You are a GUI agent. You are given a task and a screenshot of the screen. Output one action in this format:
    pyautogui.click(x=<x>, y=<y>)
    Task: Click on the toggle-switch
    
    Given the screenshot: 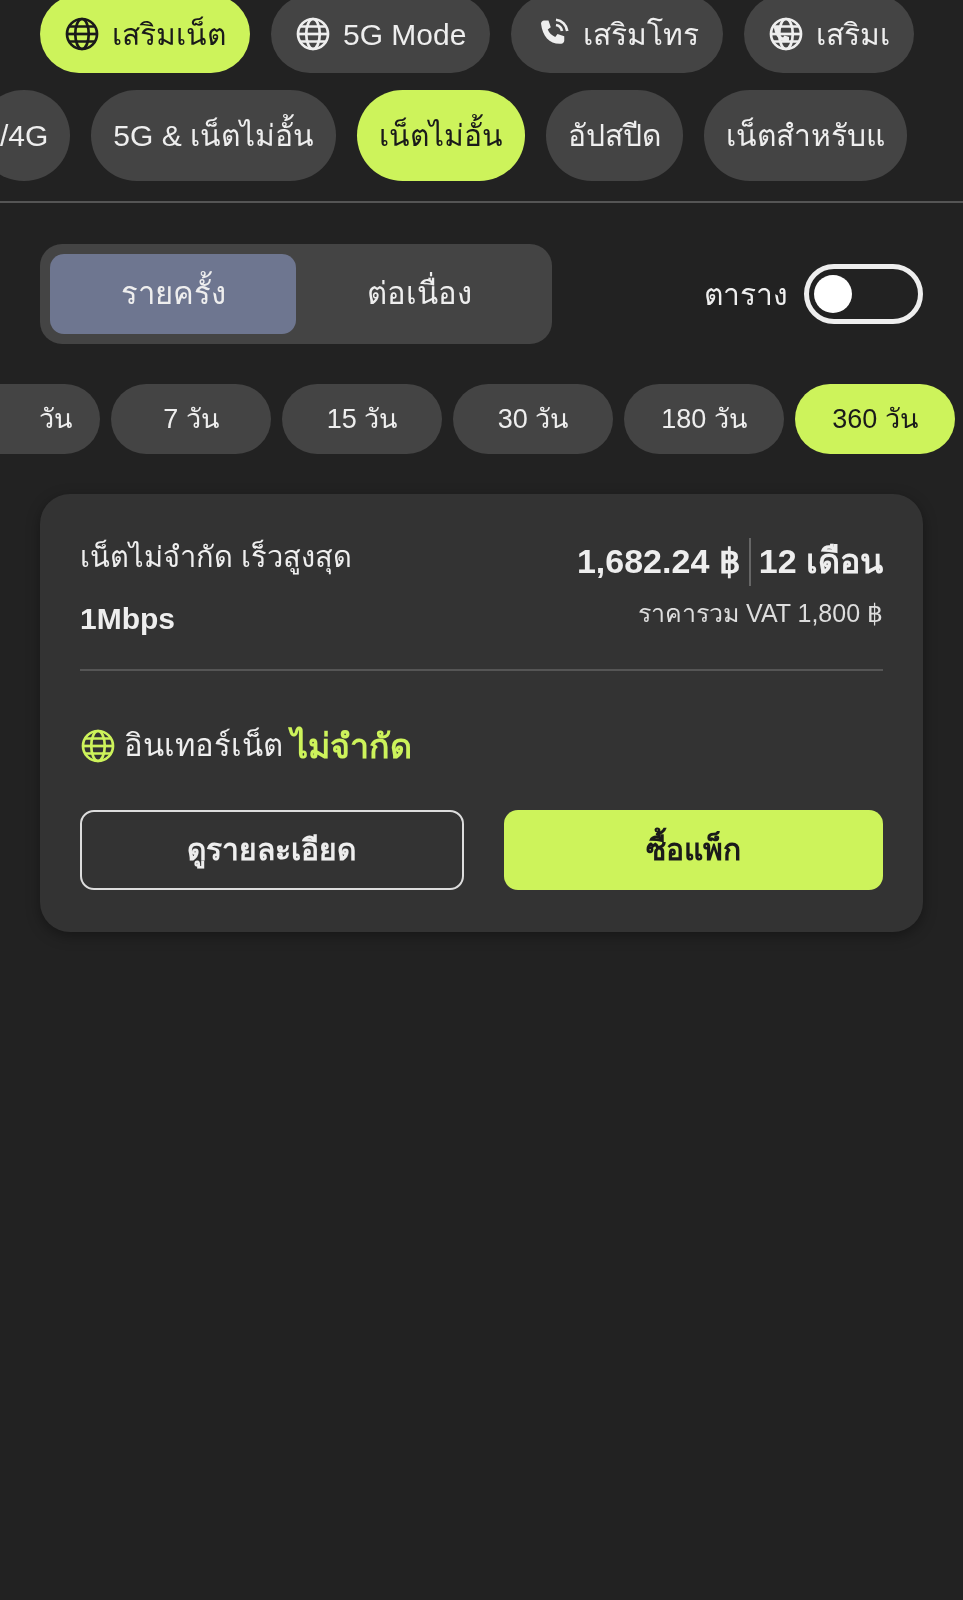 What is the action you would take?
    pyautogui.click(x=863, y=294)
    